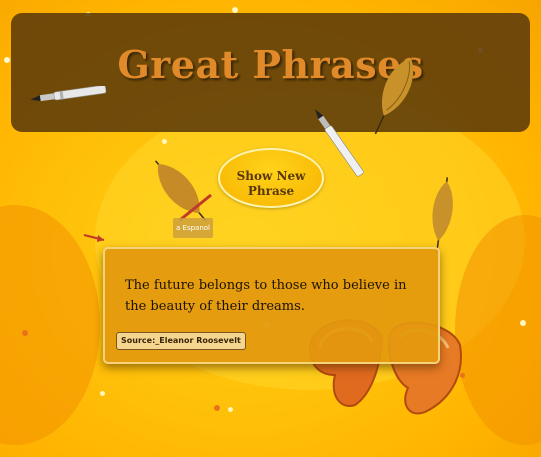 Image resolution: width=541 pixels, height=457 pixels. What do you see at coordinates (193, 228) in the screenshot?
I see `language-button: a Espanol` at bounding box center [193, 228].